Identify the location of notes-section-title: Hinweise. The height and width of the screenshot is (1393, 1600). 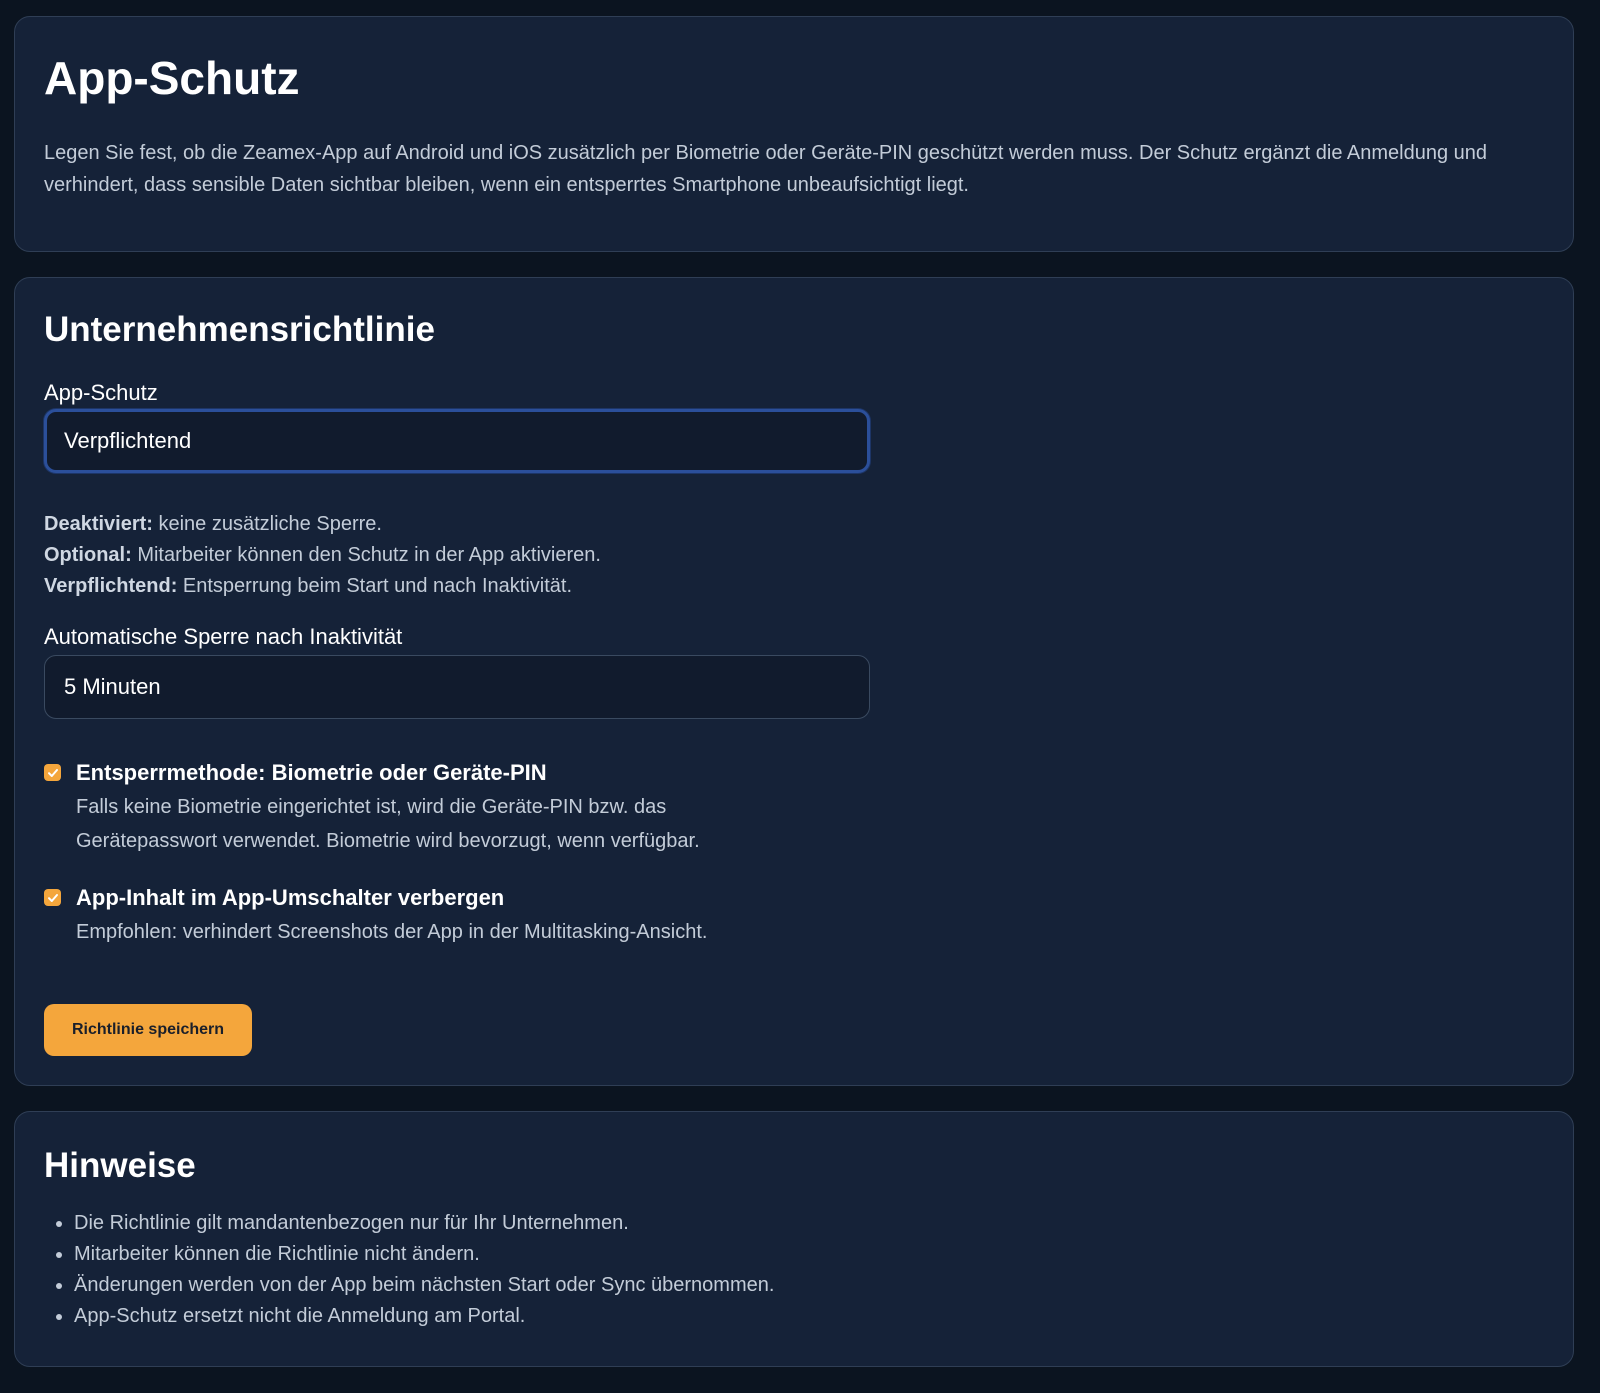
(120, 1165).